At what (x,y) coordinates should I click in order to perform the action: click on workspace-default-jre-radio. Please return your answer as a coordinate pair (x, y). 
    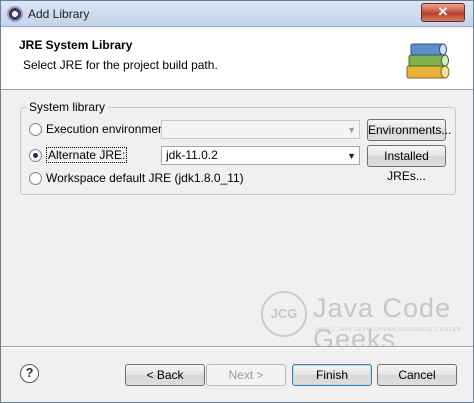
    Looking at the image, I should click on (35, 178).